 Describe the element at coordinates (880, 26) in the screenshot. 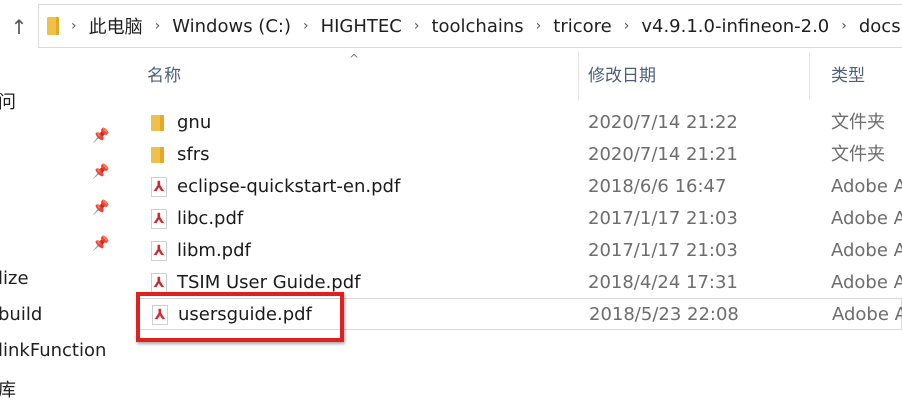

I see `breadcrumb-docs: docs` at that location.